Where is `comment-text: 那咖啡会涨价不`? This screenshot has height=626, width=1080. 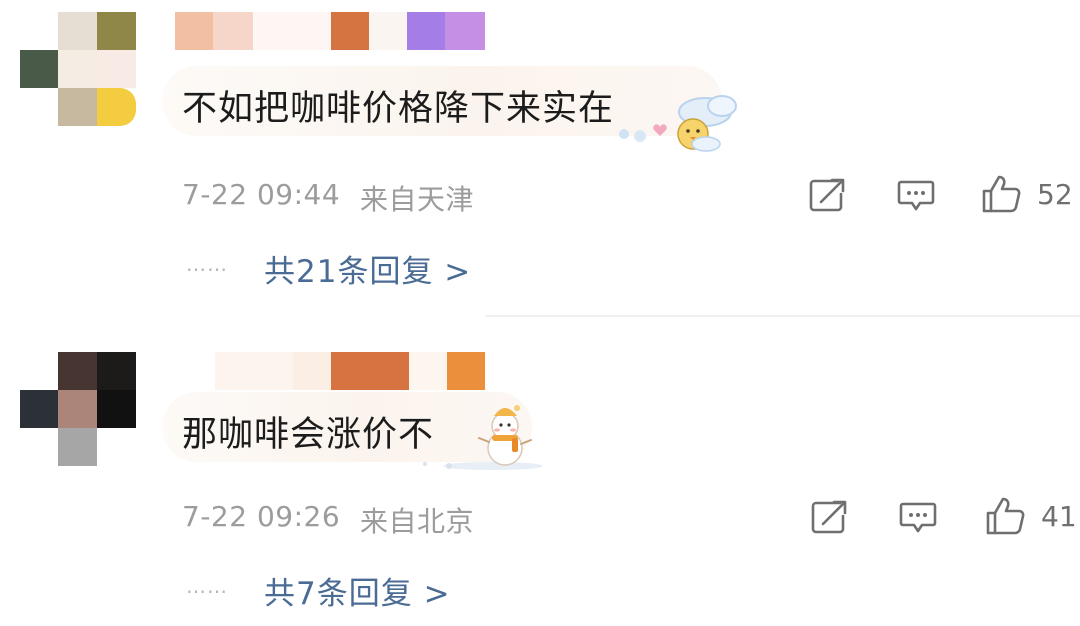 comment-text: 那咖啡会涨价不 is located at coordinates (308, 435).